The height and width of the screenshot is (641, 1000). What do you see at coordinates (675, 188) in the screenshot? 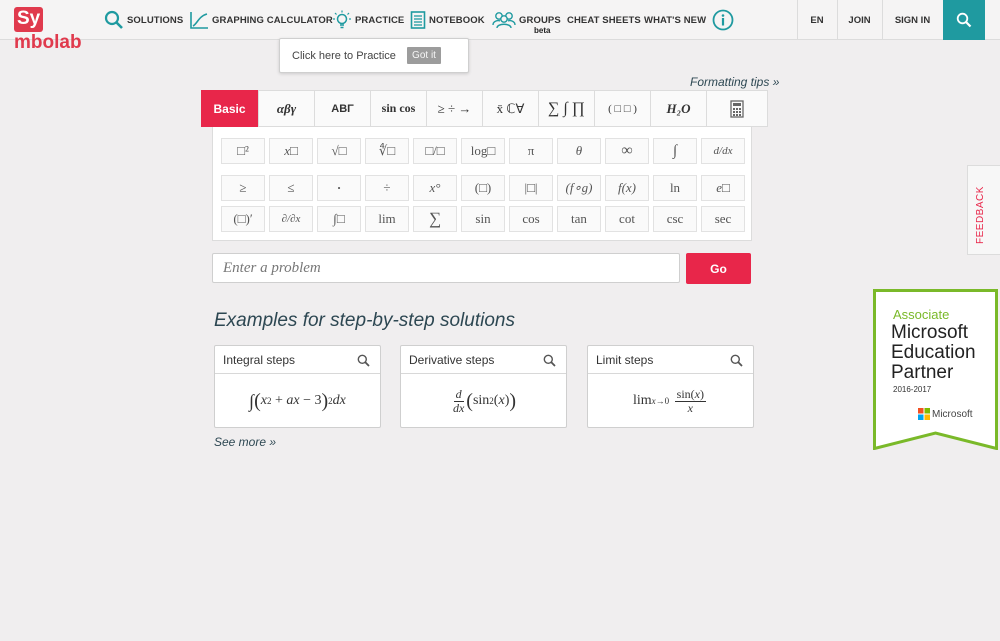
I see `key-ln: ln` at bounding box center [675, 188].